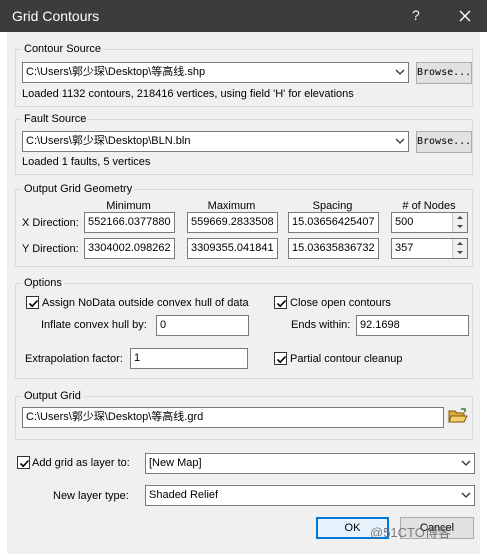 This screenshot has height=554, width=487. What do you see at coordinates (412, 325) in the screenshot?
I see `ends-within-input: 92.1698` at bounding box center [412, 325].